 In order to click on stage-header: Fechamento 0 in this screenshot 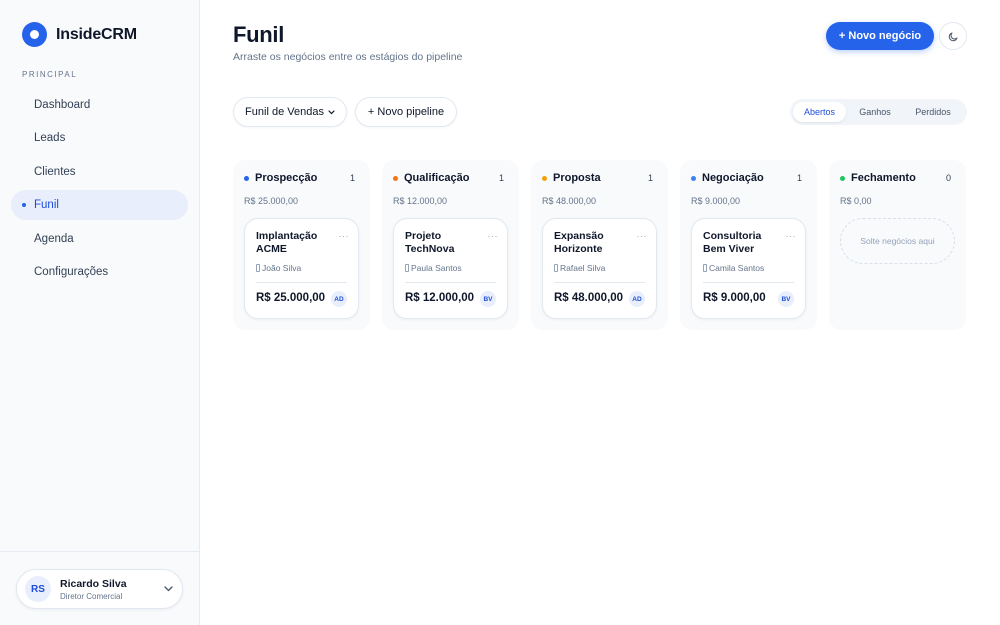, I will do `click(897, 178)`.